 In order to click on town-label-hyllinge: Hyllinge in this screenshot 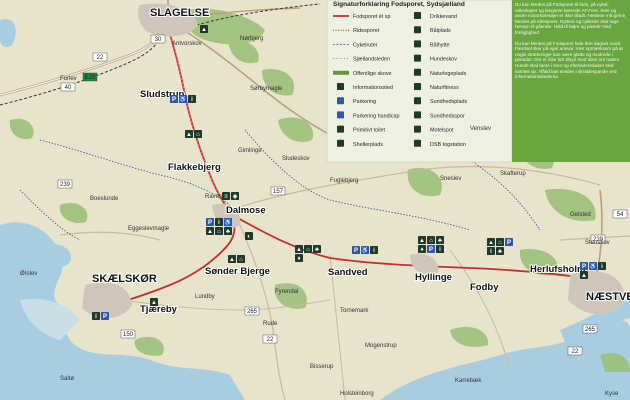, I will do `click(433, 277)`.